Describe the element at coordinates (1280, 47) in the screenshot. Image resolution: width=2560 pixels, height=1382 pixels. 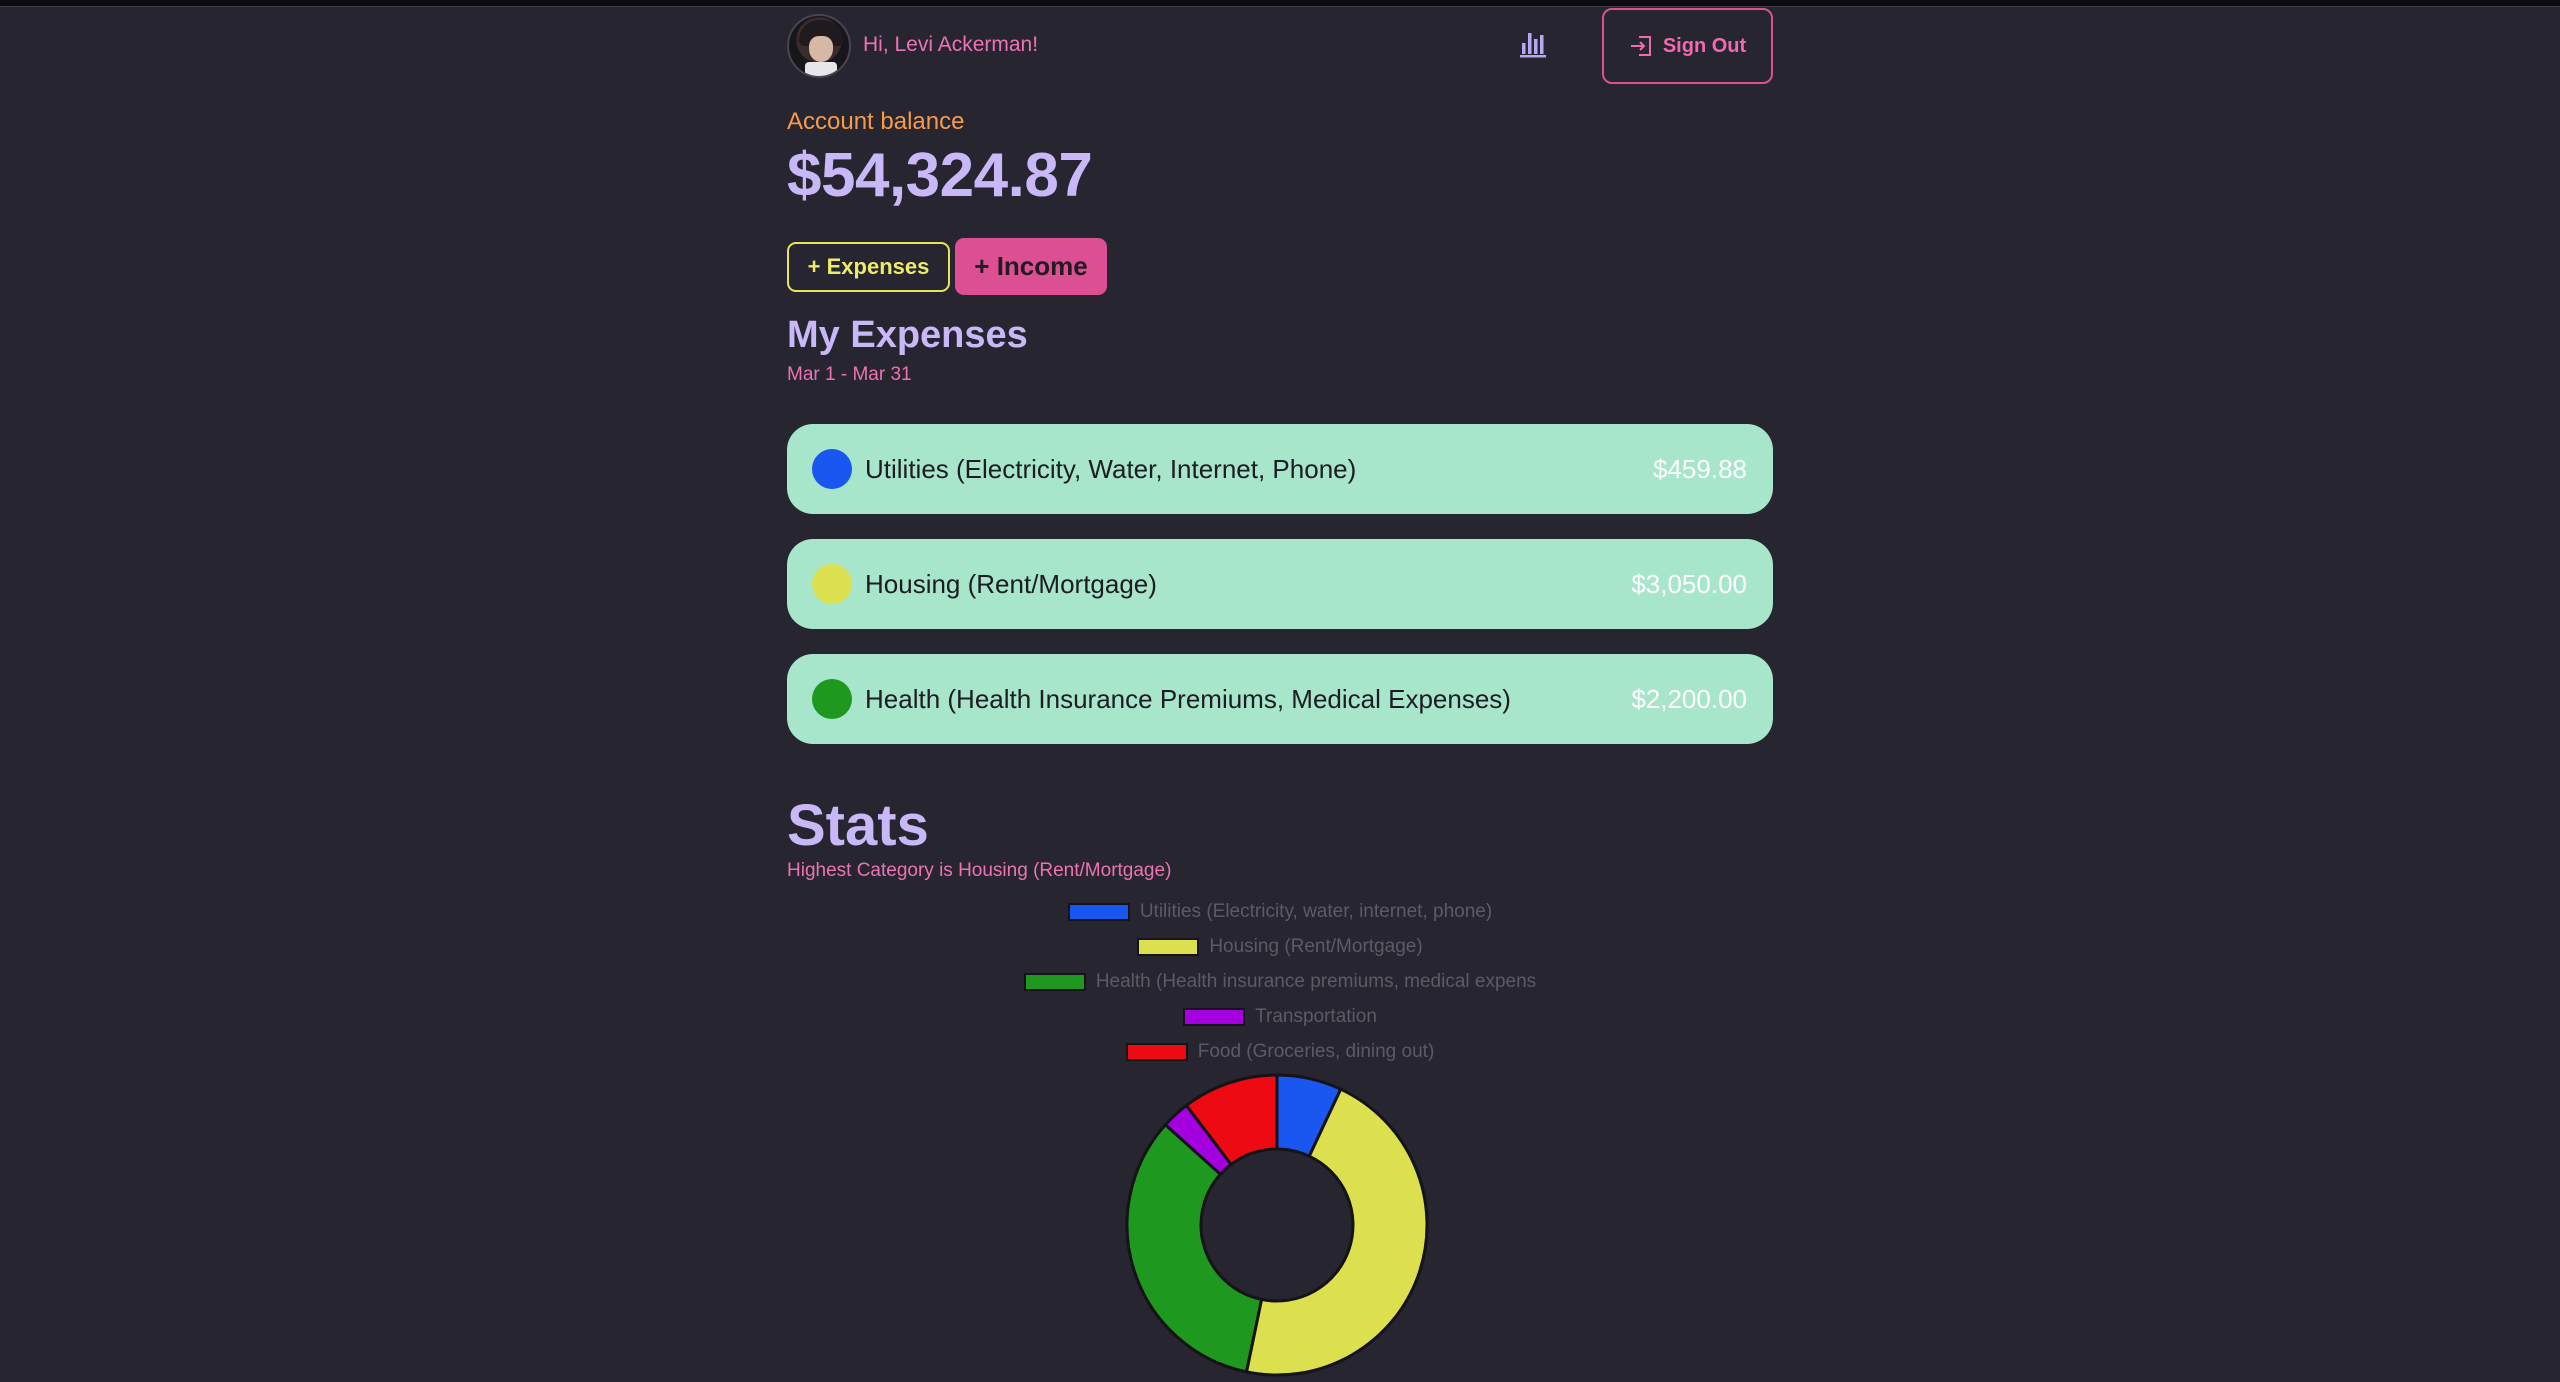
I see `header: Hi, Levi Ackerman! Sign Out` at that location.